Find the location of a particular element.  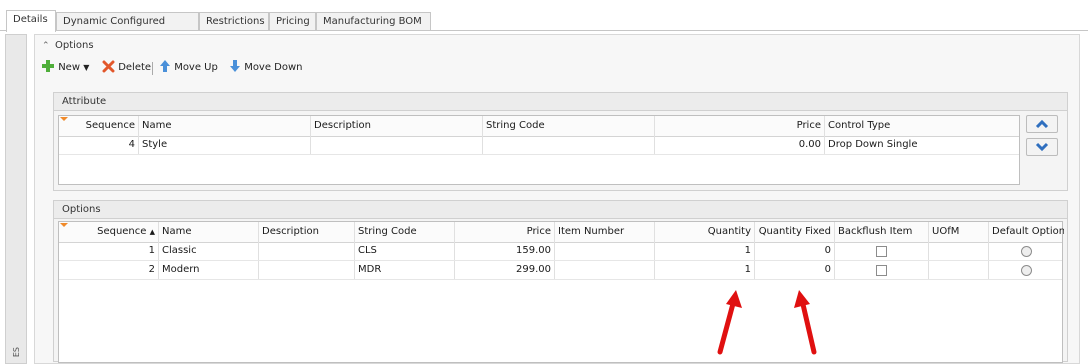

left-strip-label: ES is located at coordinates (16, 351).